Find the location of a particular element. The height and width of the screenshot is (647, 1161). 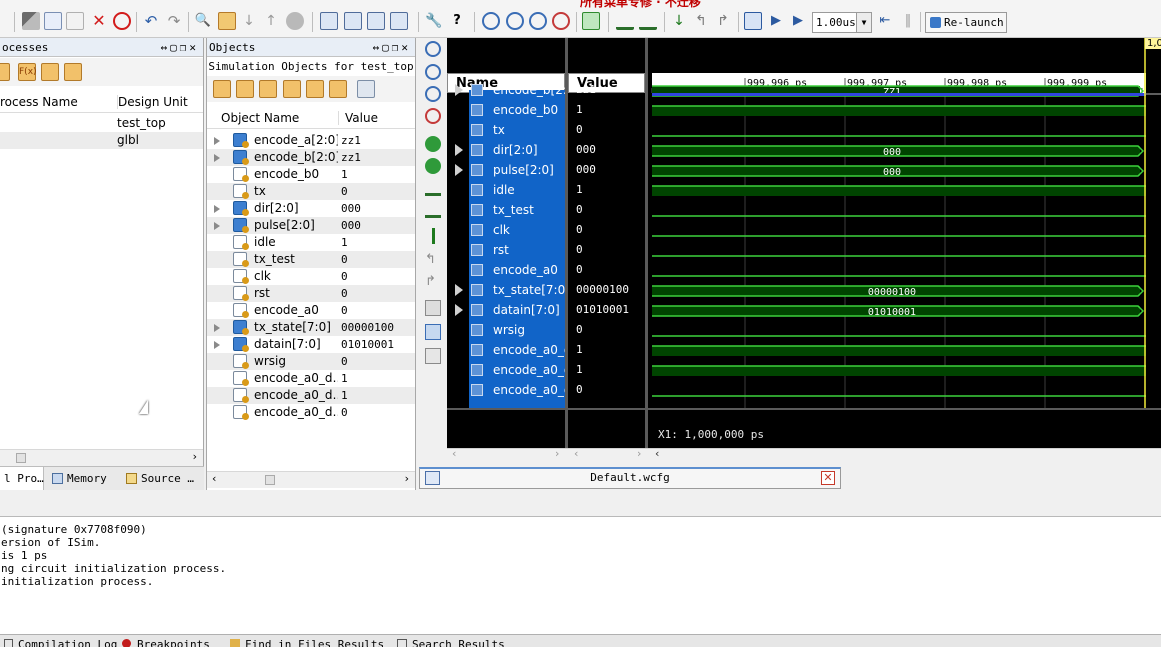

swap-cursors-icon is located at coordinates (433, 308).